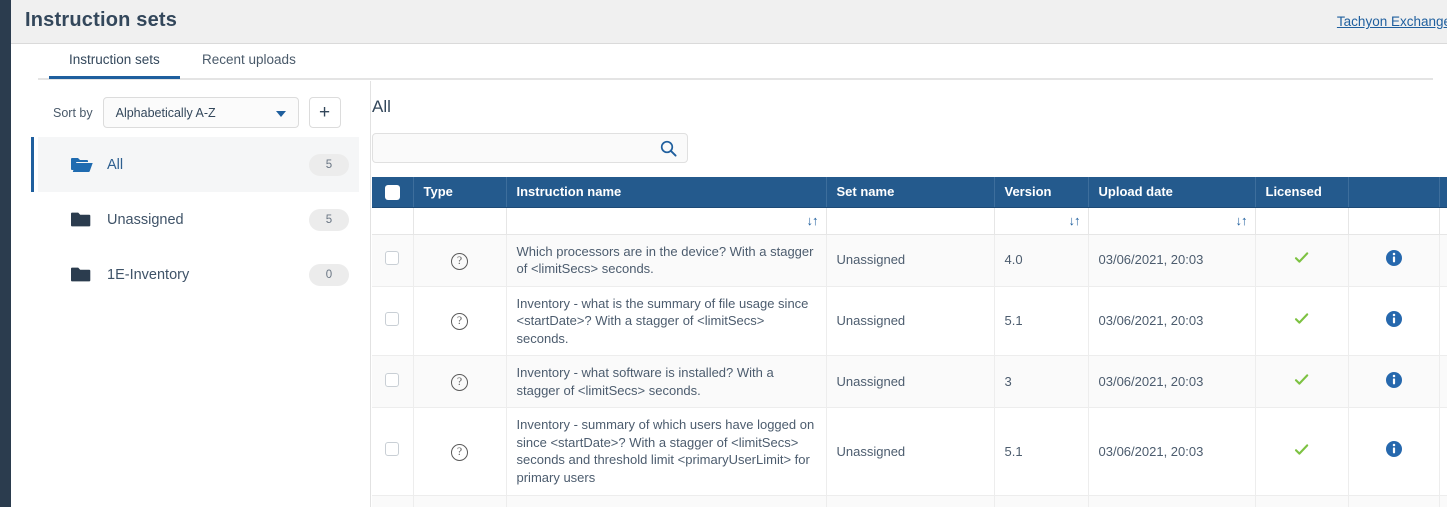 The height and width of the screenshot is (507, 1447). Describe the element at coordinates (145, 219) in the screenshot. I see `sidebar-item-label: Unassigned` at that location.